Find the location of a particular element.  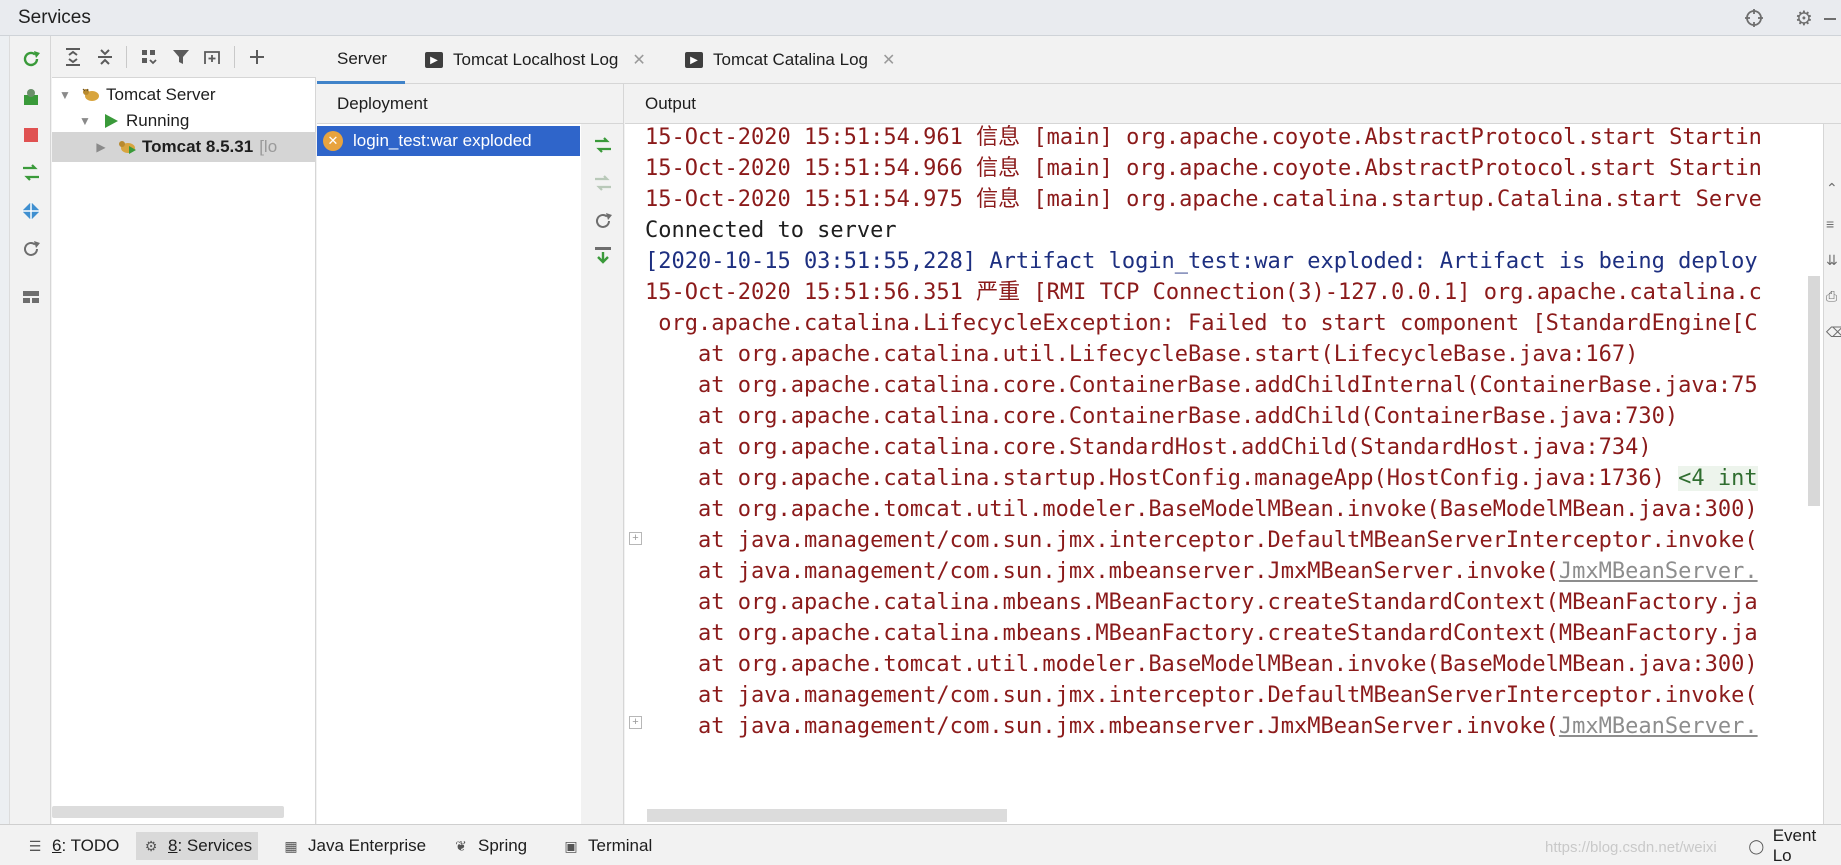

deployment-title: Deployment is located at coordinates (382, 103).